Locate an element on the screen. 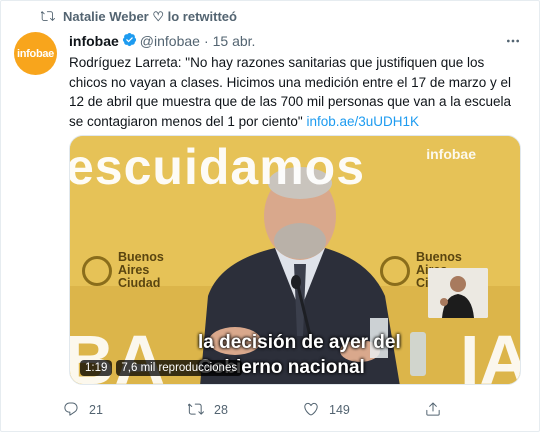 The image size is (540, 432). author-handle: @infobae is located at coordinates (170, 41).